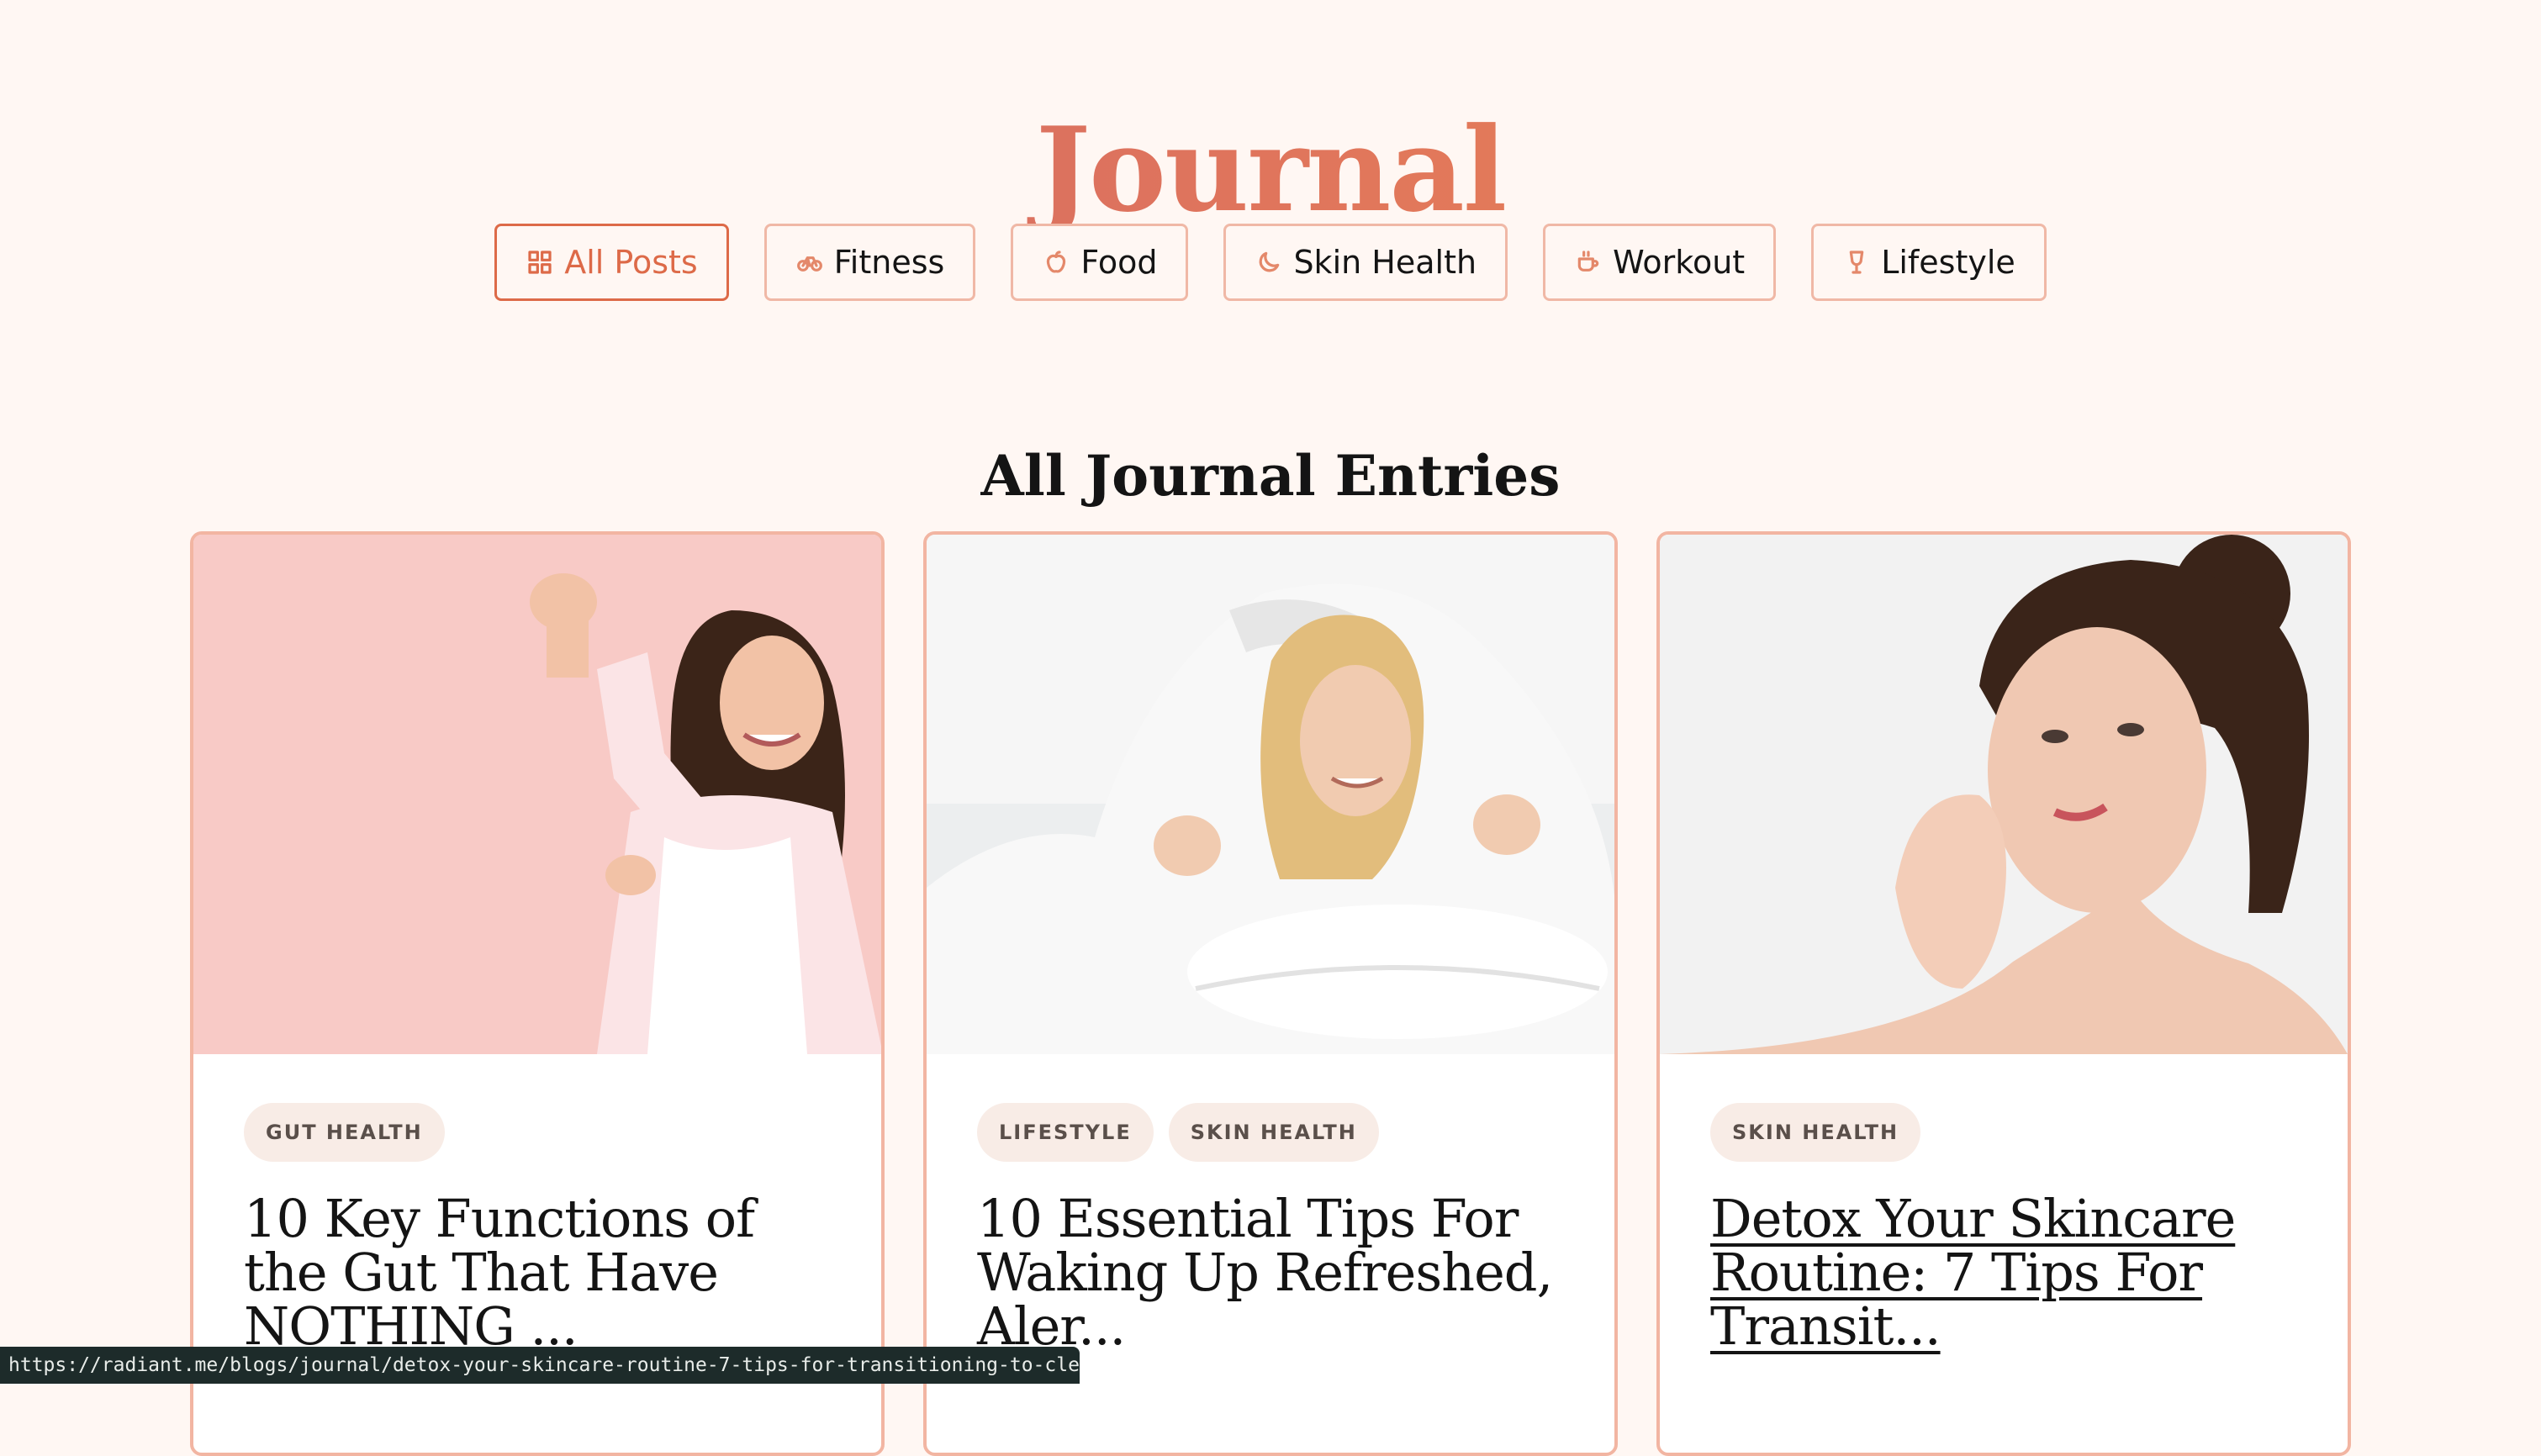 Image resolution: width=2541 pixels, height=1456 pixels. What do you see at coordinates (1065, 1132) in the screenshot?
I see `tag-badge: LIFESTYLE` at bounding box center [1065, 1132].